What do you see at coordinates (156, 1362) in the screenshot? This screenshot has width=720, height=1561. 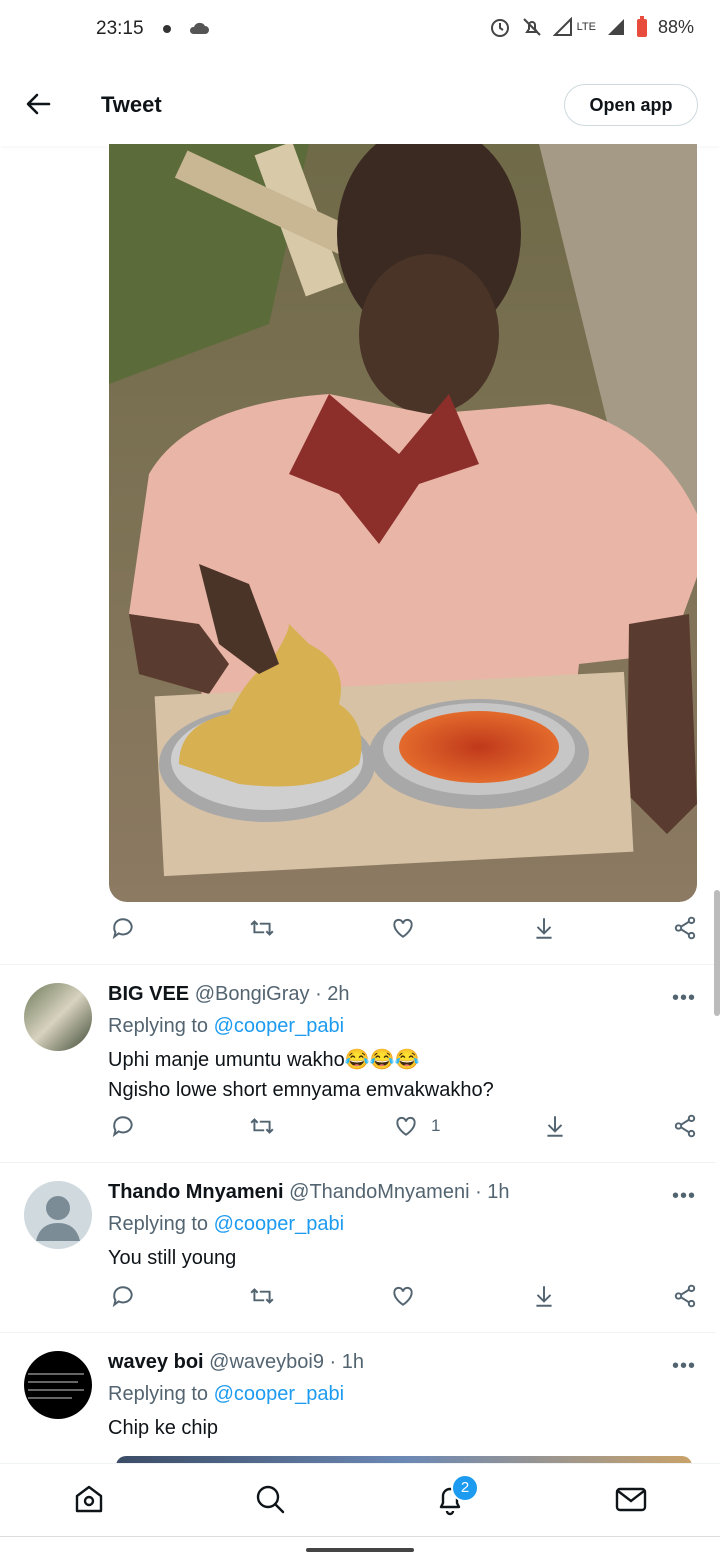 I see `user-name: wavey boi` at bounding box center [156, 1362].